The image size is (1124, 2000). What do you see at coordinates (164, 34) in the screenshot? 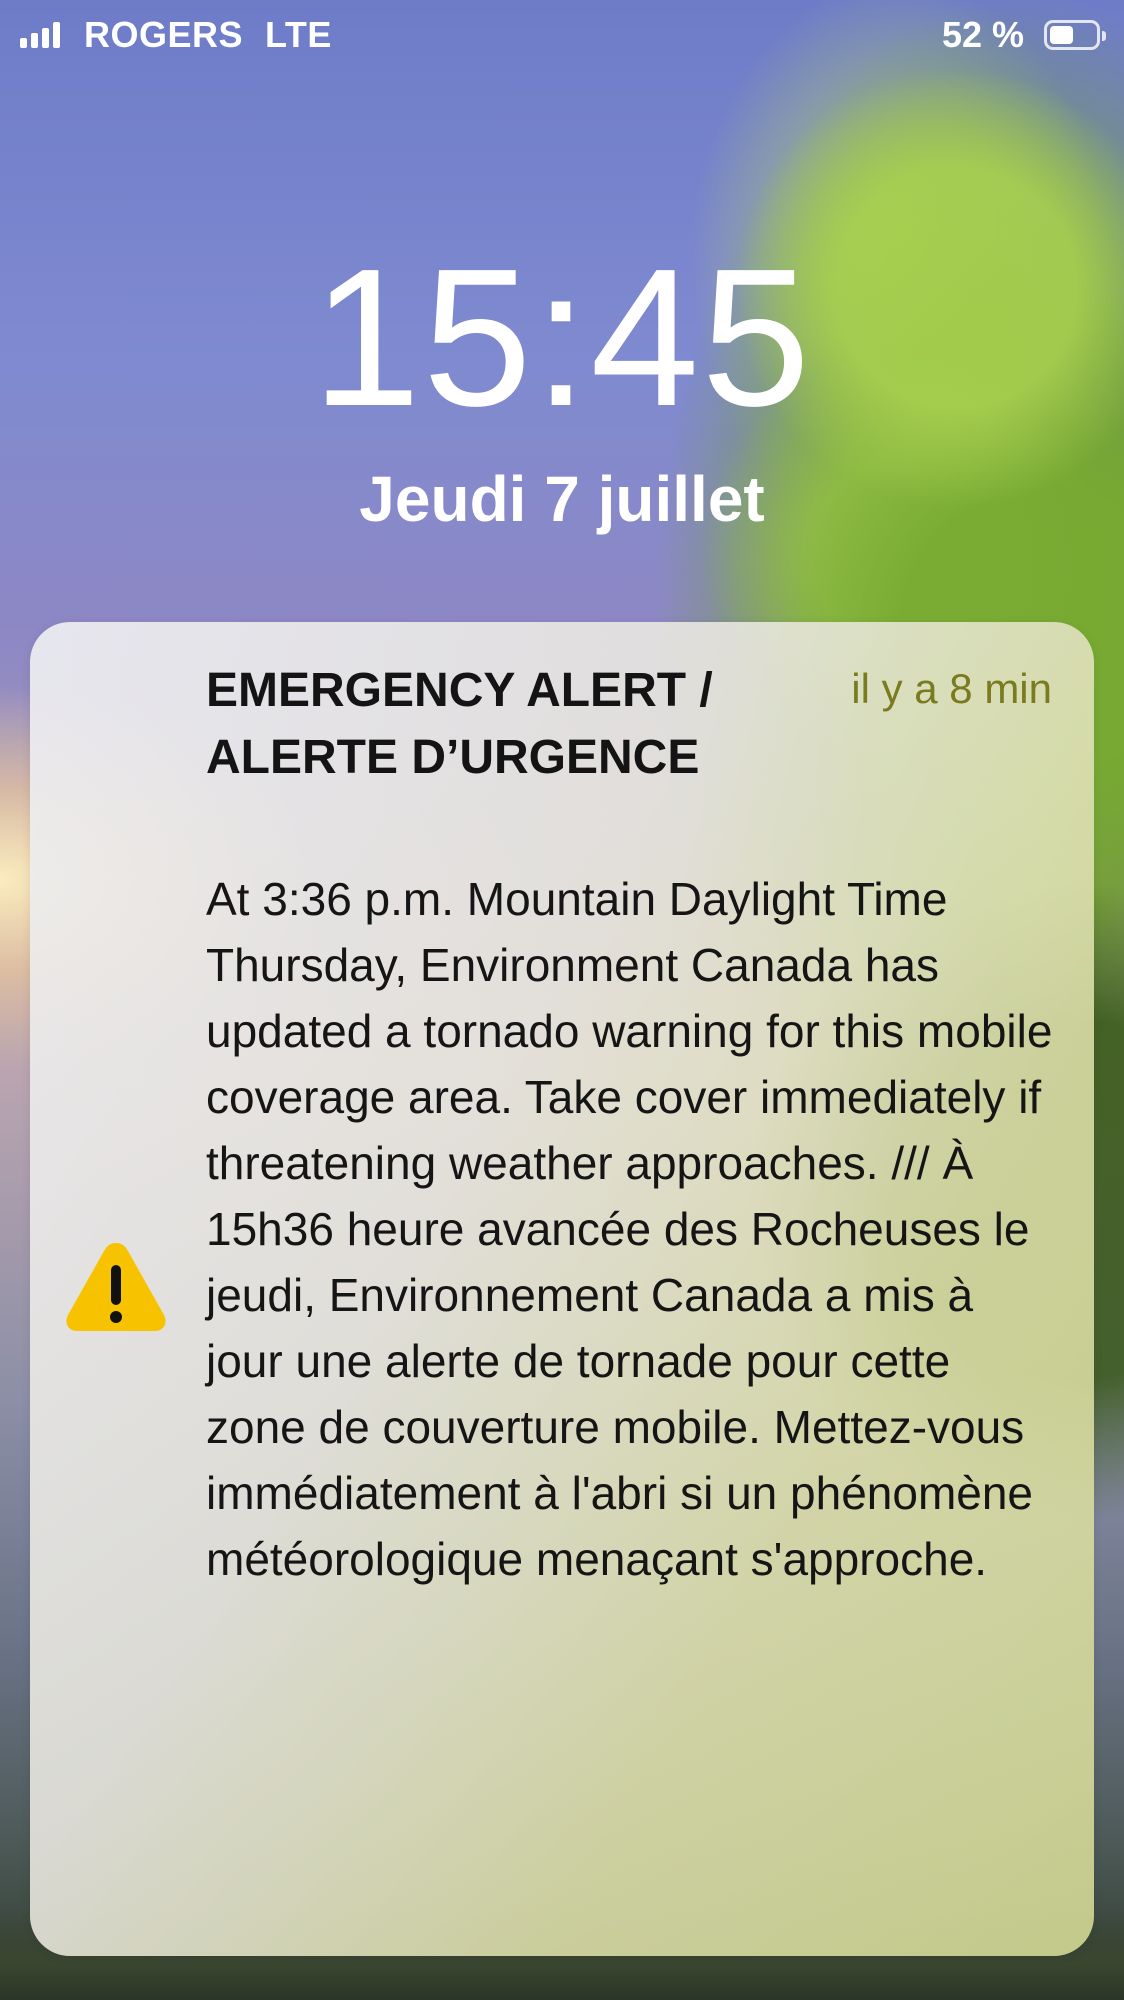
I see `carrier-name: ROGERS` at bounding box center [164, 34].